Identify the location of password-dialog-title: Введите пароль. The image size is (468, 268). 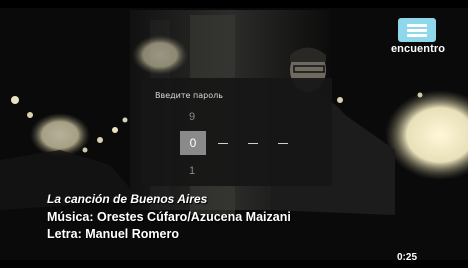
(189, 95).